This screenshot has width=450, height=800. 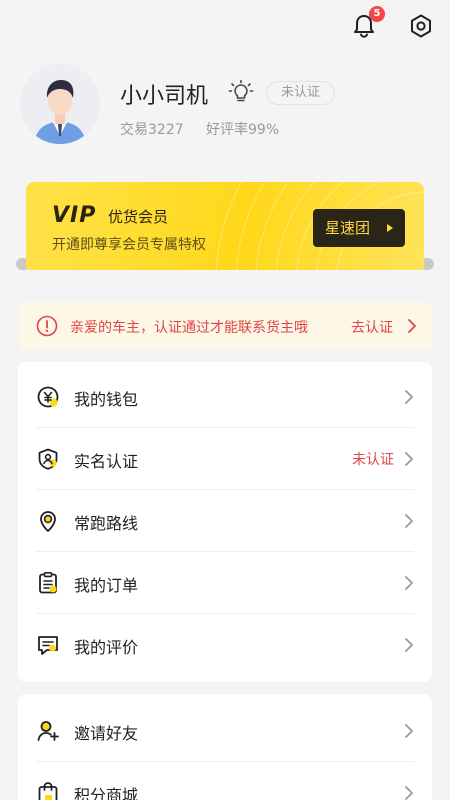 What do you see at coordinates (189, 328) in the screenshot?
I see `notice-text: 亲爱的车主，认证通过才能联系货主哦` at bounding box center [189, 328].